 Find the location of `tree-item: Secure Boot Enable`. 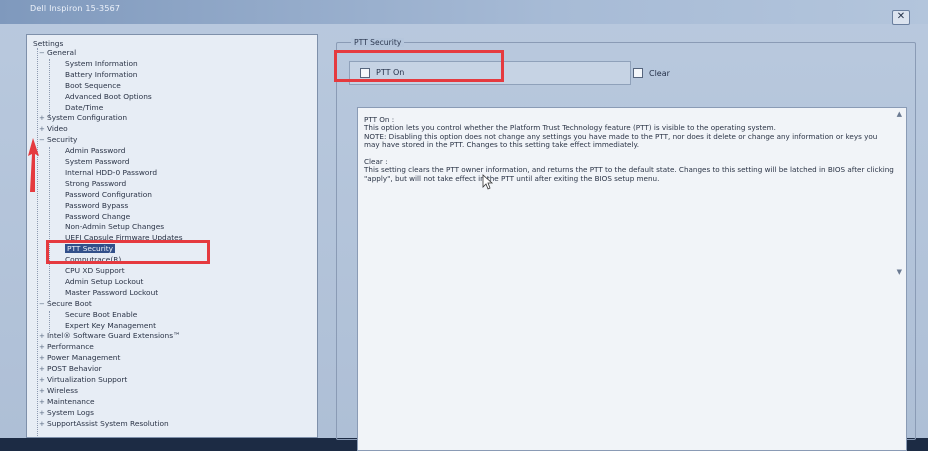

tree-item: Secure Boot Enable is located at coordinates (101, 314).